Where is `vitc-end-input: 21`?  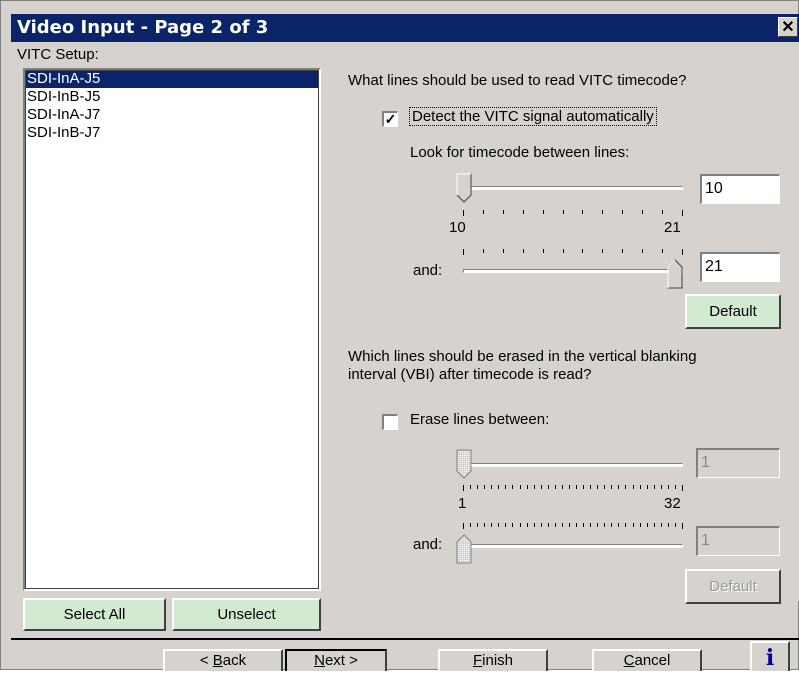 vitc-end-input: 21 is located at coordinates (740, 267).